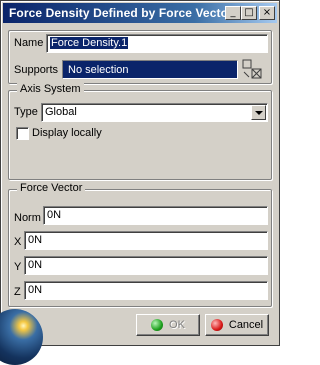 This screenshot has height=365, width=320. What do you see at coordinates (22, 133) in the screenshot?
I see `display-locally-checkbox` at bounding box center [22, 133].